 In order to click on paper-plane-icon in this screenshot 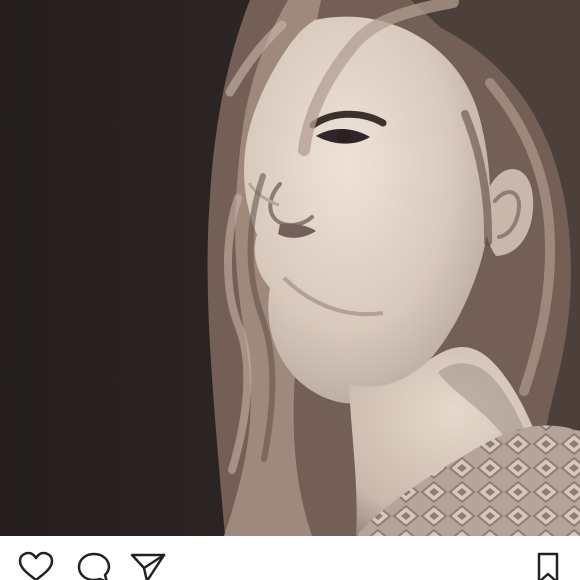, I will do `click(148, 566)`.